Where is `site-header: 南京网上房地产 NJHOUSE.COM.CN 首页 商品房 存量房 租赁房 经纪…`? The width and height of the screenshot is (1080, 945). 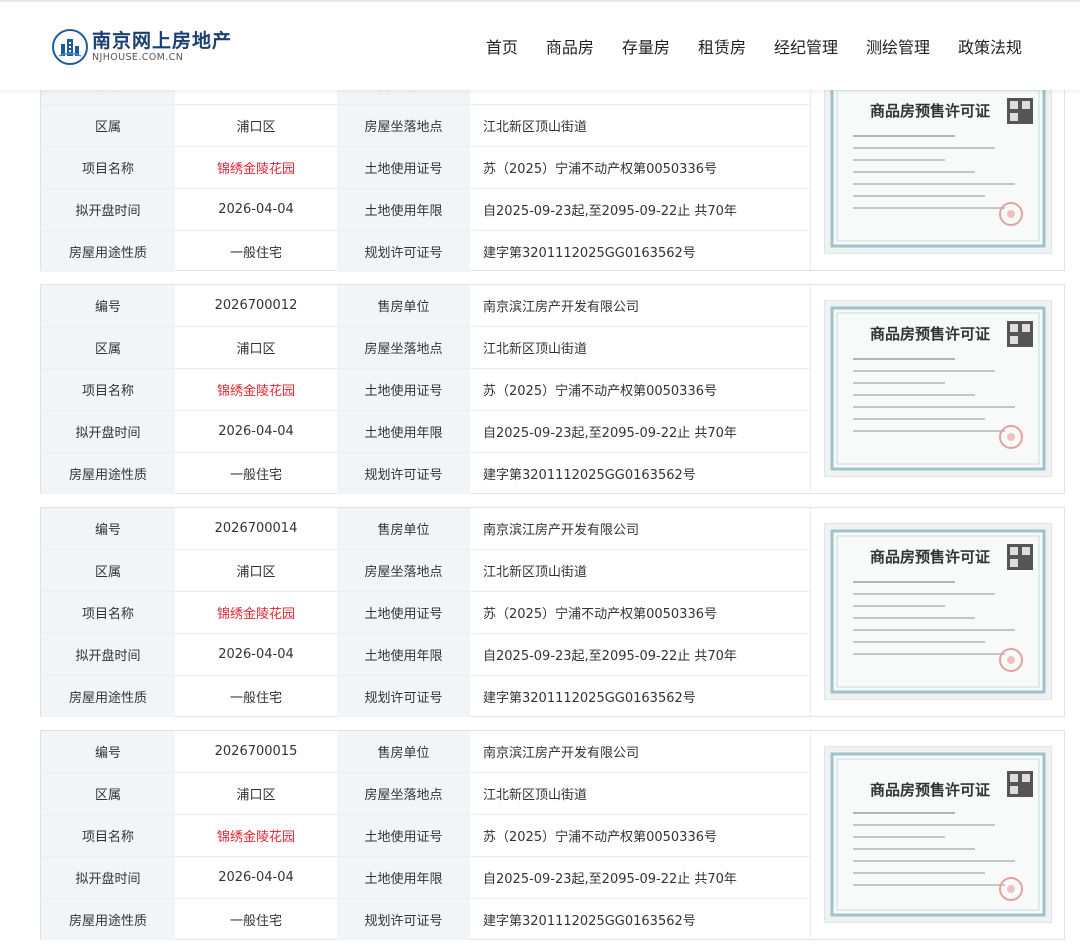 site-header: 南京网上房地产 NJHOUSE.COM.CN 首页 商品房 存量房 租赁房 经纪… is located at coordinates (540, 45).